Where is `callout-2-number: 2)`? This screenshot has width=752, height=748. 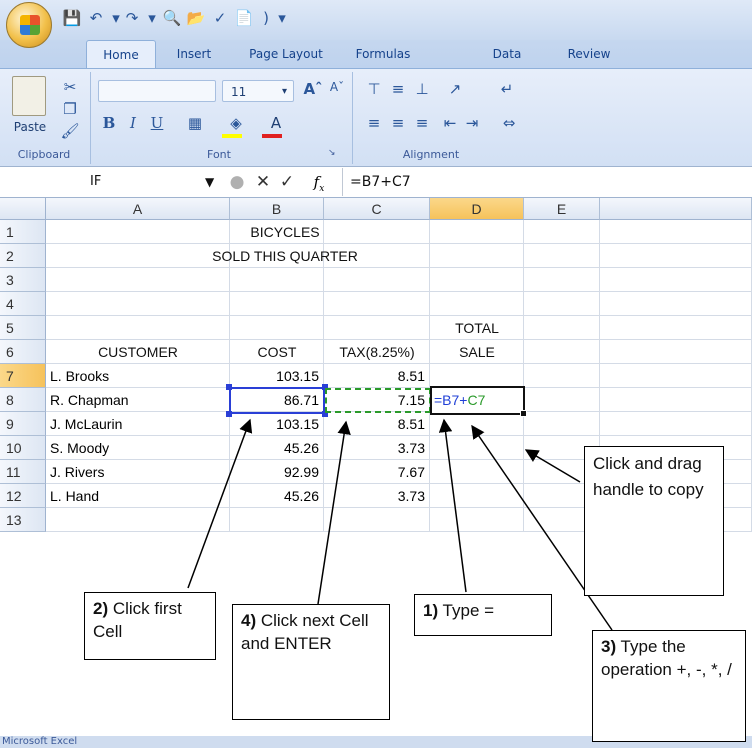
callout-2-number: 2) is located at coordinates (101, 608).